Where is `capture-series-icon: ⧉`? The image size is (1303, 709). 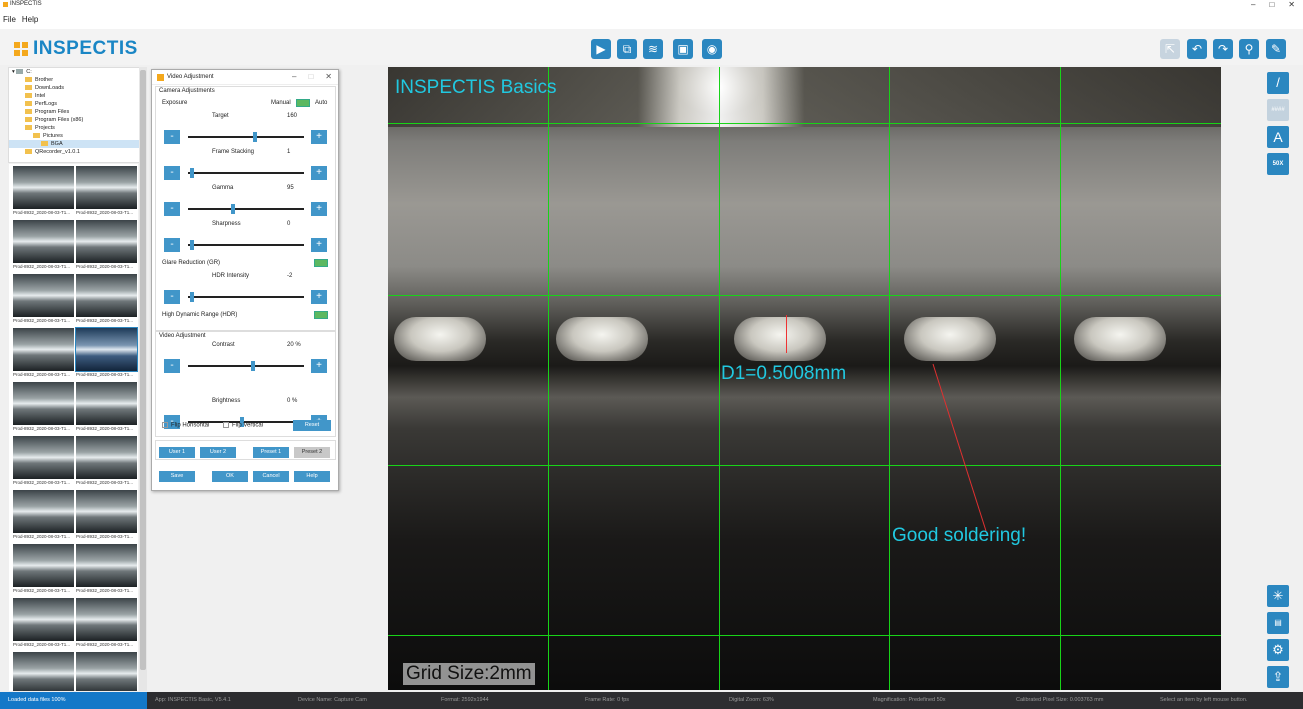
capture-series-icon: ⧉ is located at coordinates (627, 49).